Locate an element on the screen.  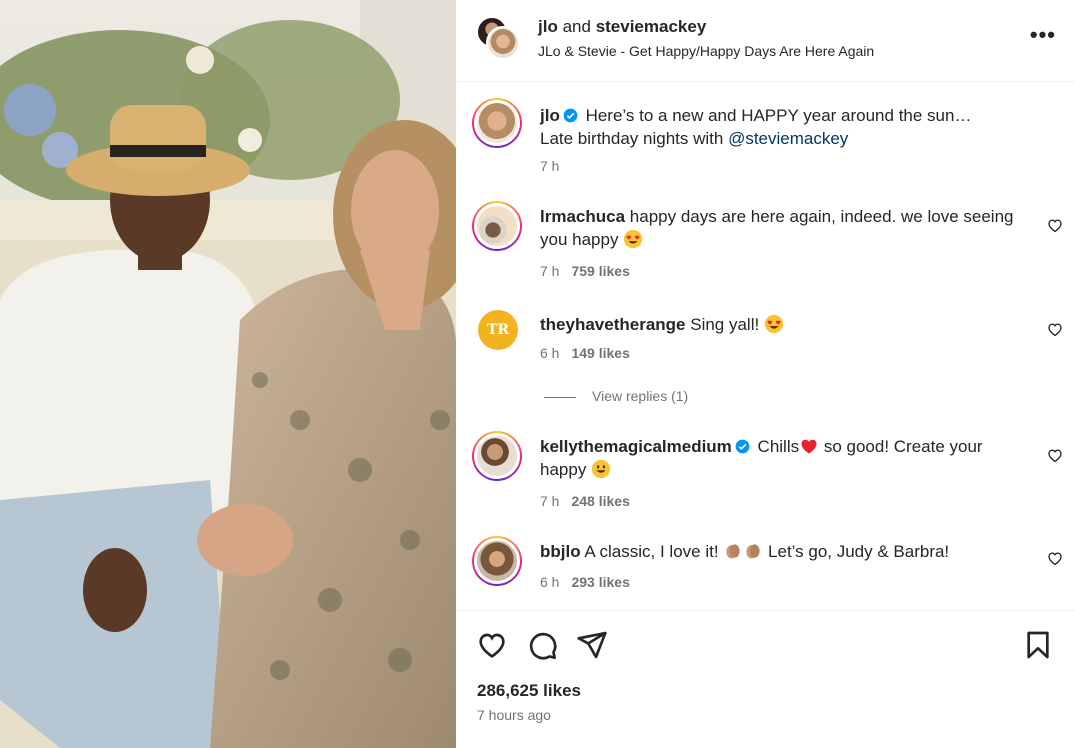
avatar-monogram: TR is located at coordinates (498, 330).